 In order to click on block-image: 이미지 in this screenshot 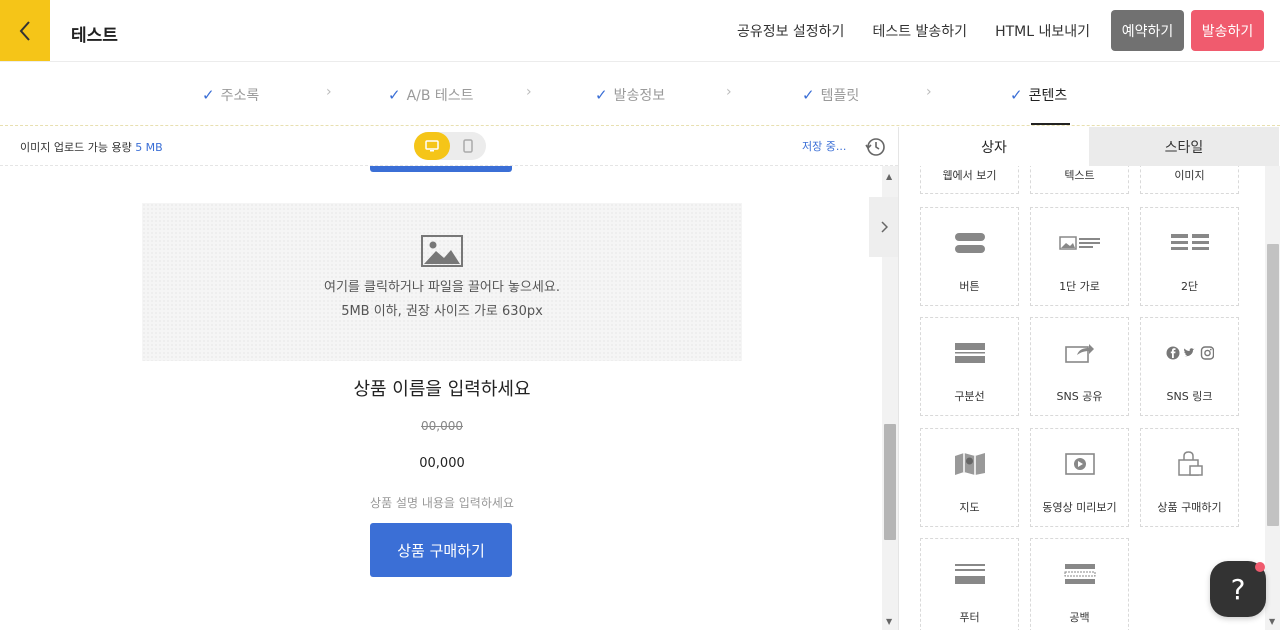, I will do `click(1189, 180)`.